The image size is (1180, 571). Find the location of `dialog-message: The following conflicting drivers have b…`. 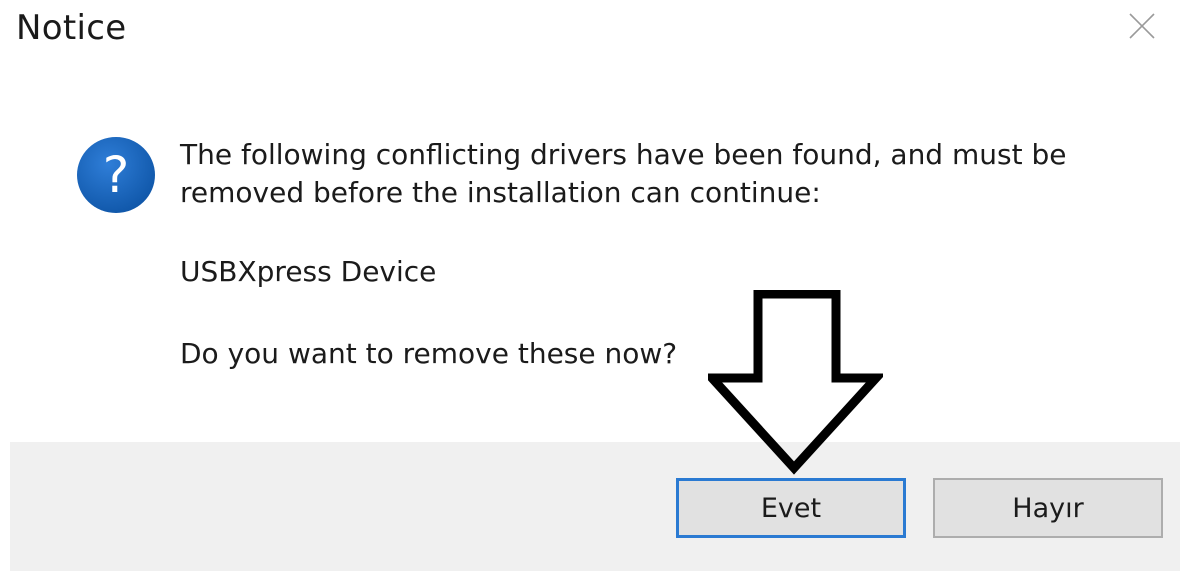

dialog-message: The following conflicting drivers have b… is located at coordinates (650, 174).